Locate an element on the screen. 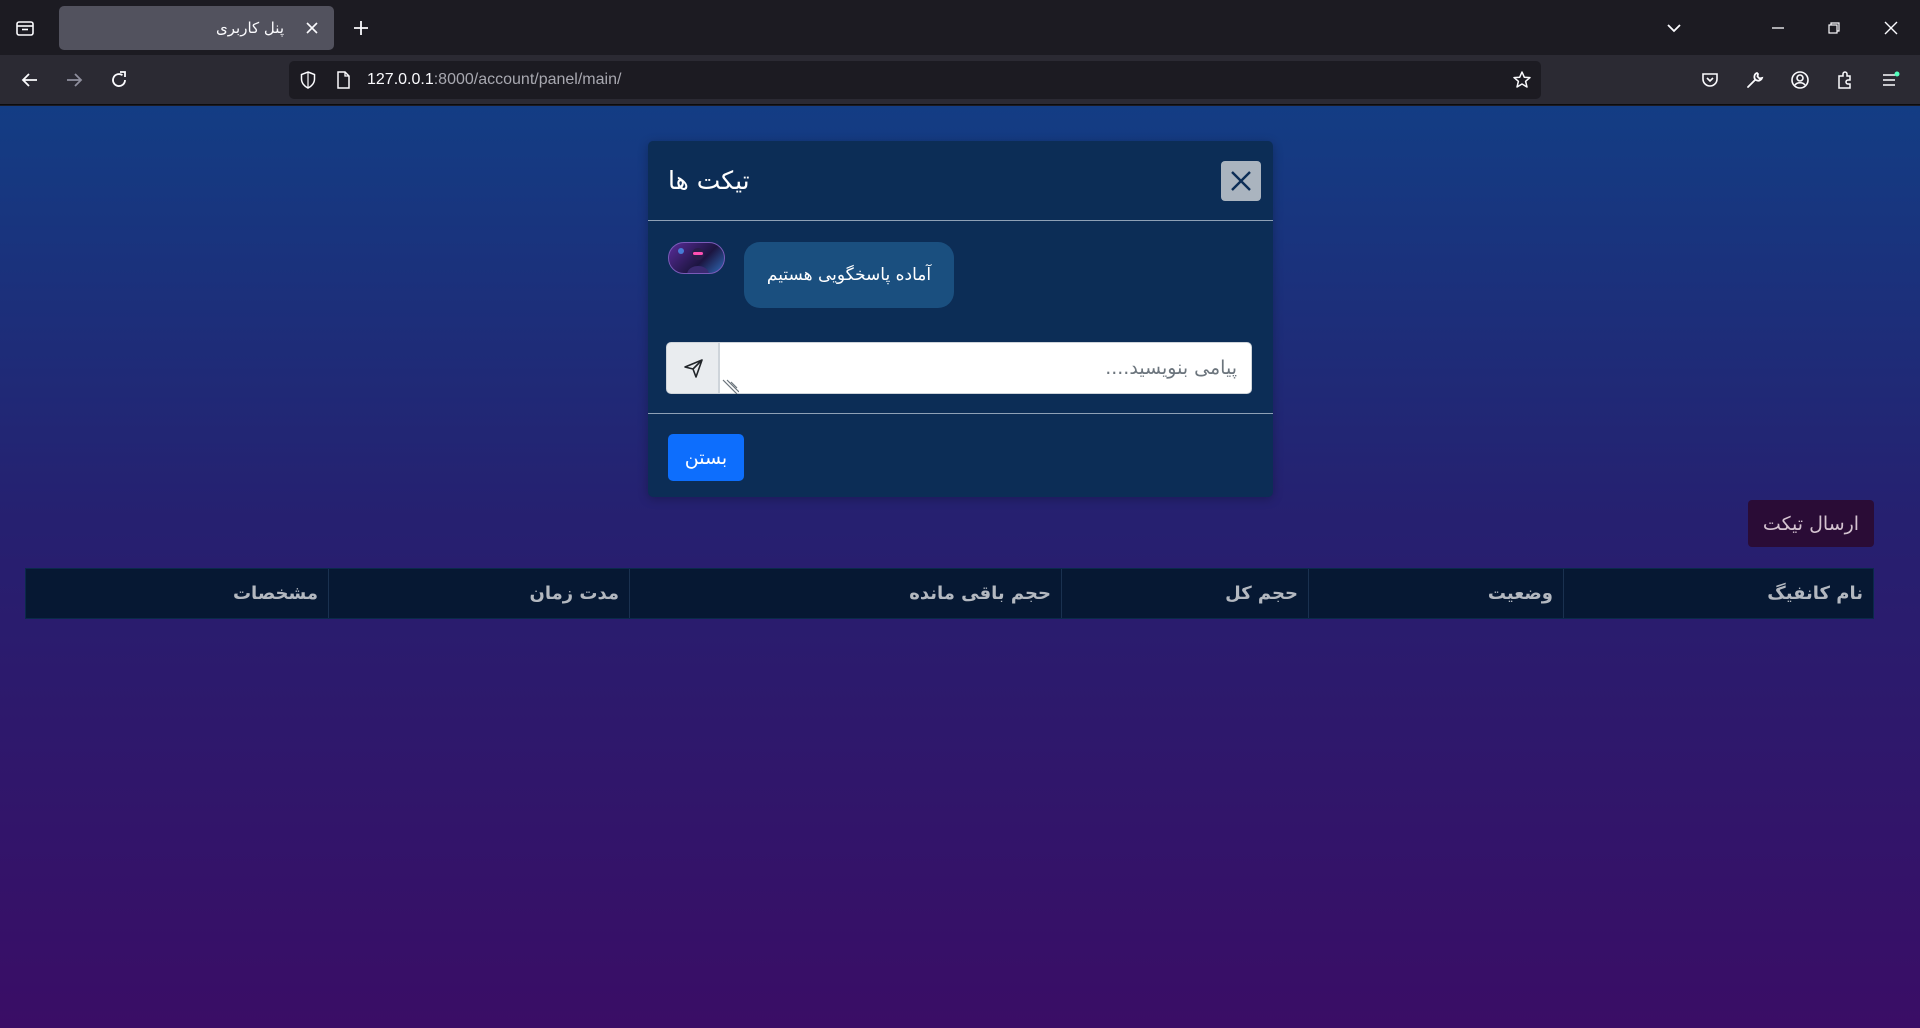 The width and height of the screenshot is (1920, 1028). url-text: 127.0.0.1:8000/account/panel/main/ is located at coordinates (494, 80).